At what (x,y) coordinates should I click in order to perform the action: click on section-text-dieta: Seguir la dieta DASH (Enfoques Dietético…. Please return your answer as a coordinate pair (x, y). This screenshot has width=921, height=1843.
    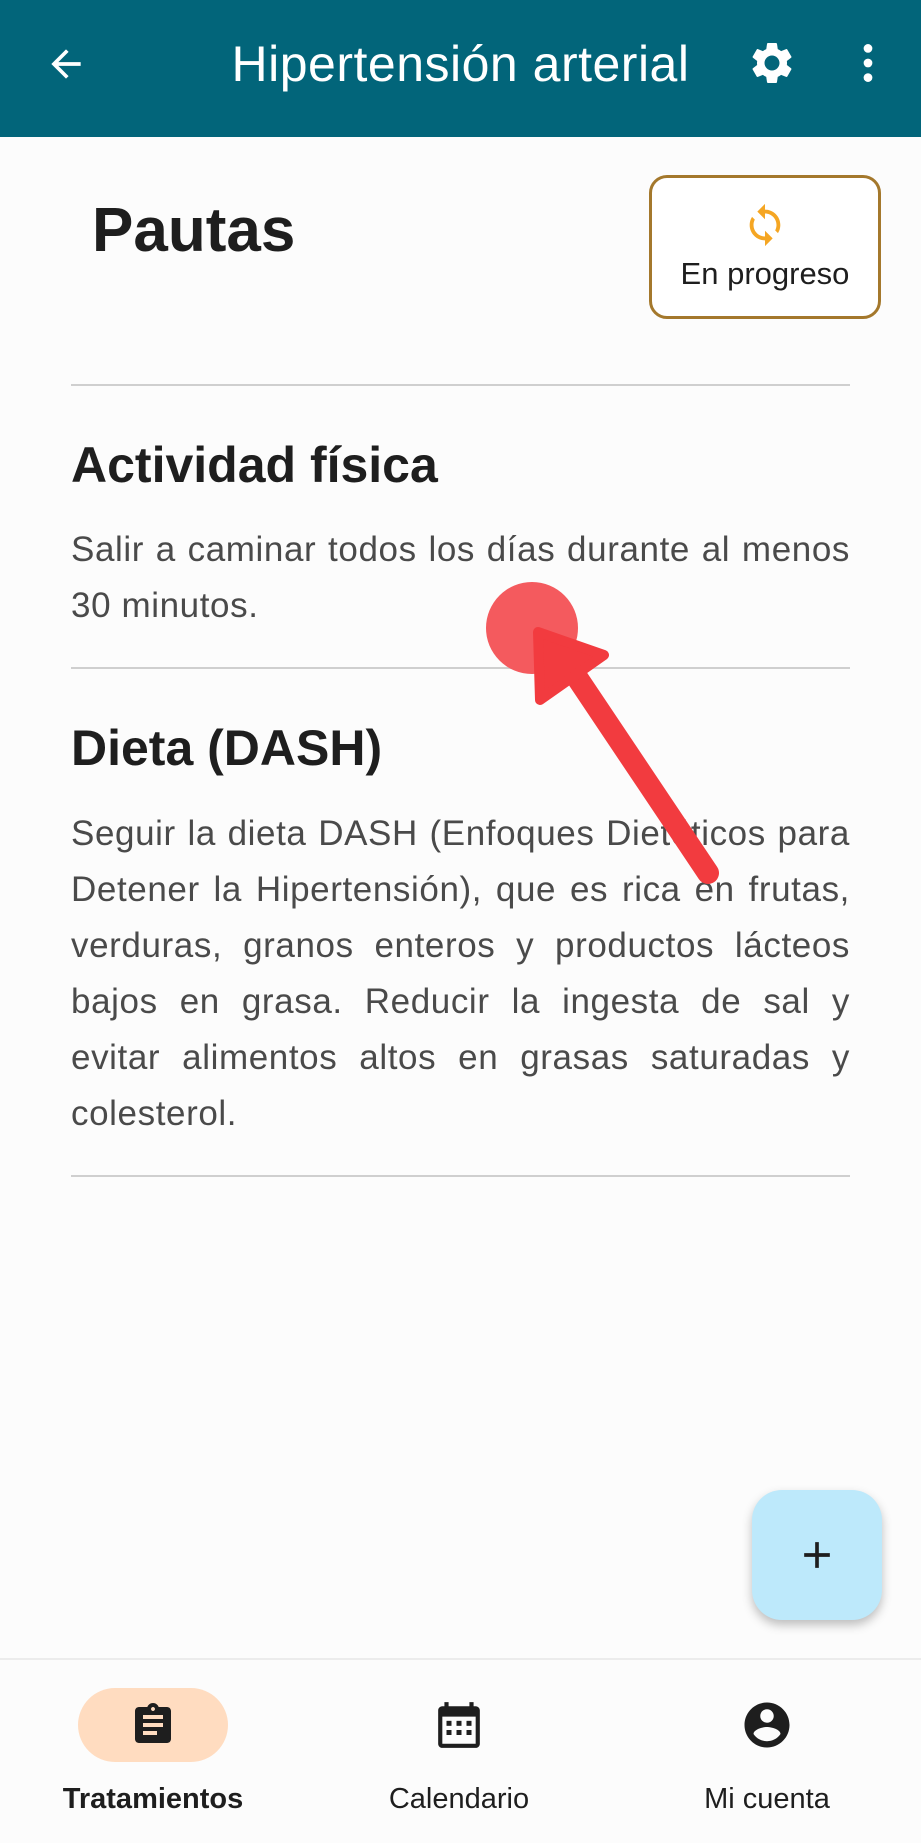
    Looking at the image, I should click on (460, 973).